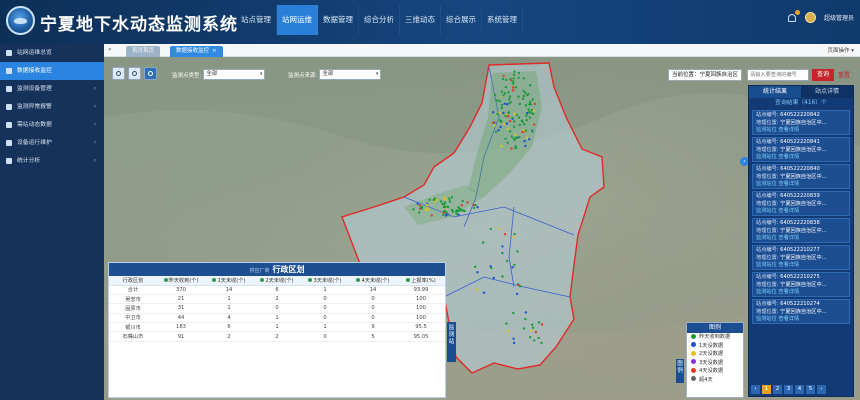  What do you see at coordinates (277, 318) in the screenshot?
I see `table-row: 中卫市 44 4 1 0 0 100` at bounding box center [277, 318].